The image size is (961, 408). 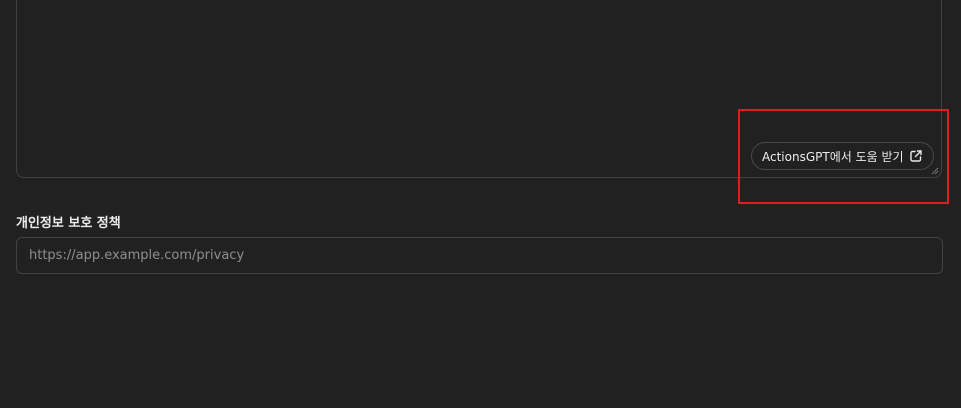 What do you see at coordinates (479, 255) in the screenshot?
I see `privacy-policy-url-input` at bounding box center [479, 255].